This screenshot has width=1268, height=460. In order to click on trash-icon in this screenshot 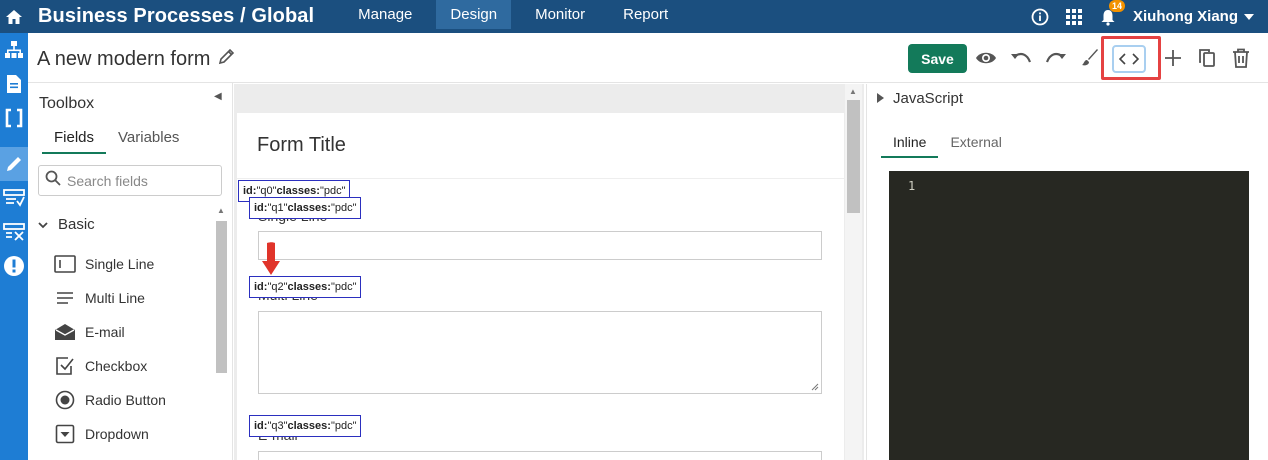, I will do `click(1241, 58)`.